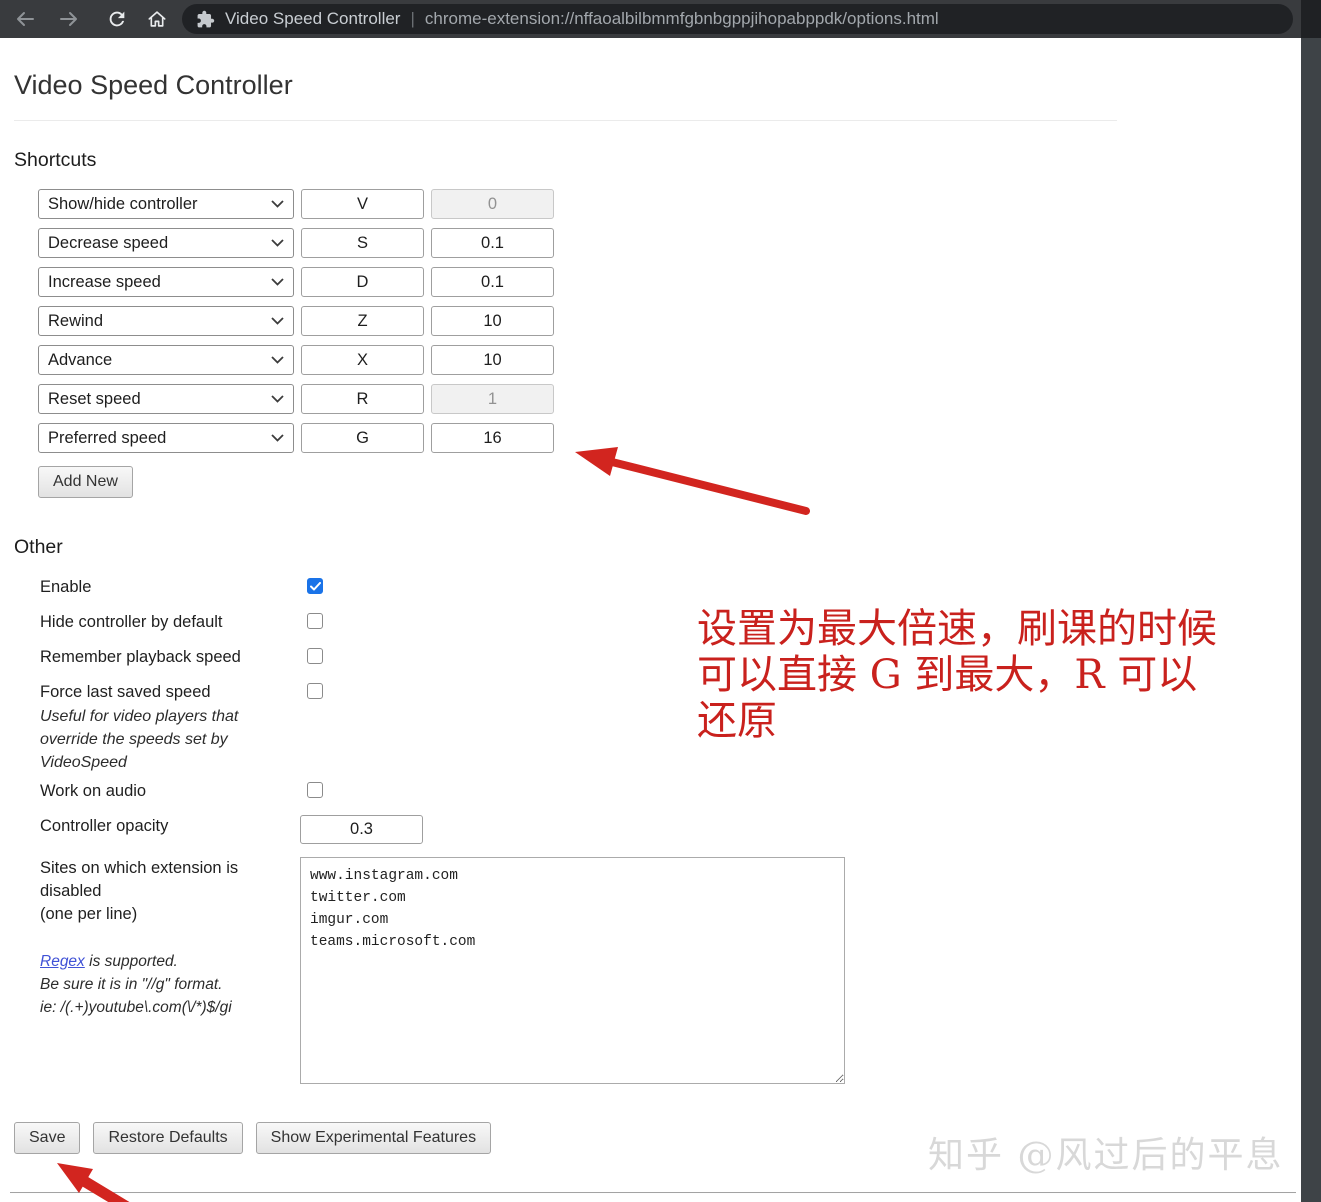  What do you see at coordinates (140, 657) in the screenshot?
I see `option-label: Remember playback speed` at bounding box center [140, 657].